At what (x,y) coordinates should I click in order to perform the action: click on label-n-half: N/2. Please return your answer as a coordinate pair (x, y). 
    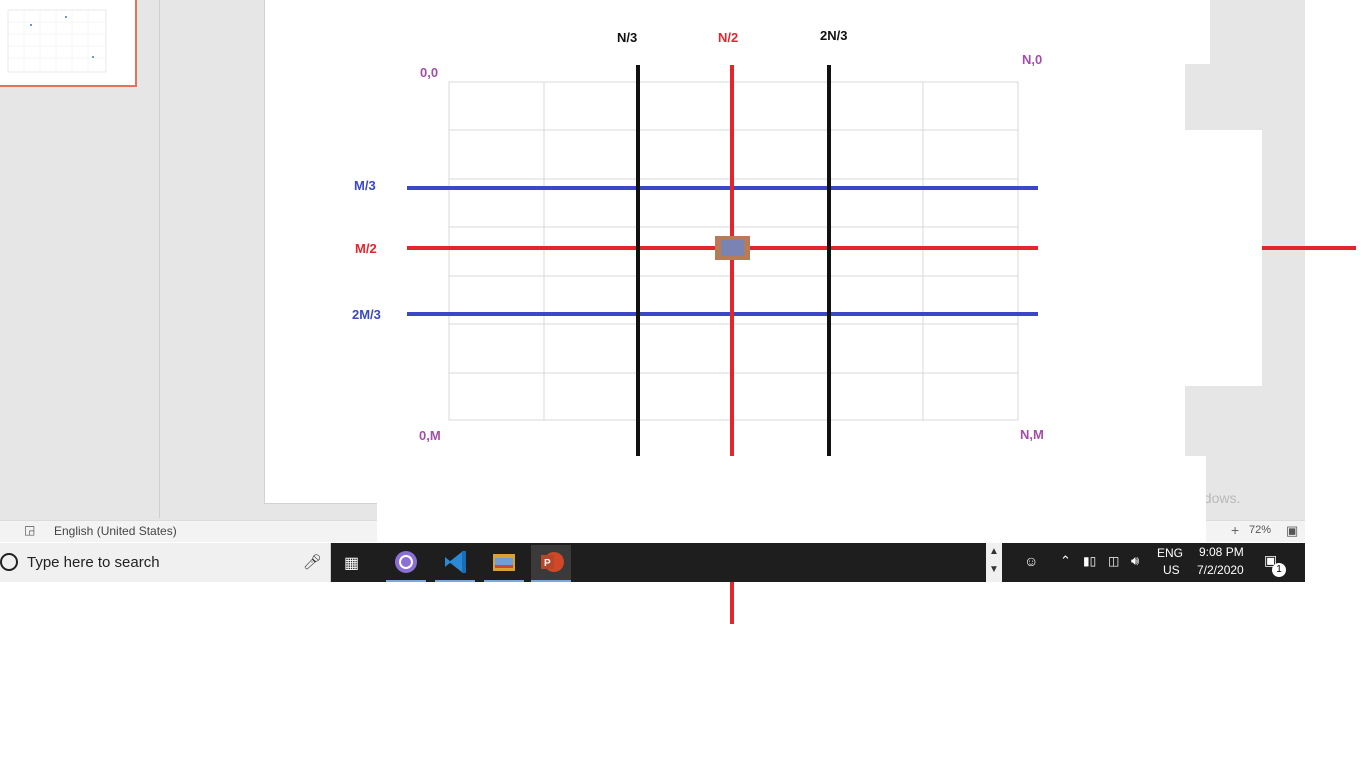
    Looking at the image, I should click on (728, 37).